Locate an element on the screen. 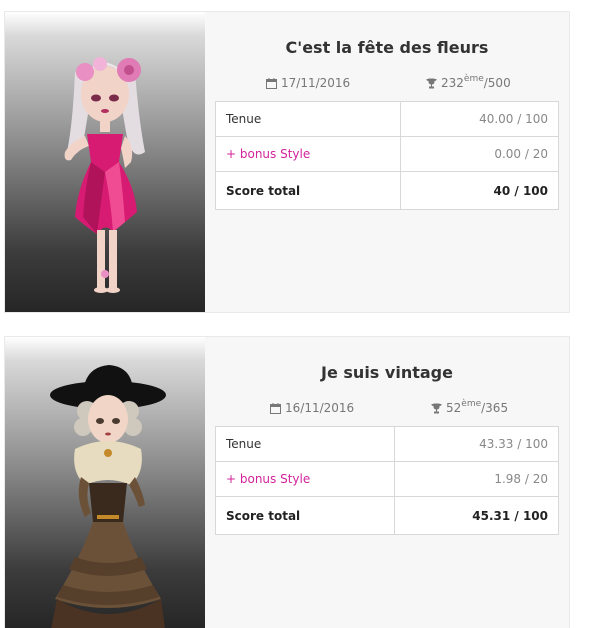 The image size is (591, 628). contest-title: C'est la fête des fleurs is located at coordinates (387, 47).